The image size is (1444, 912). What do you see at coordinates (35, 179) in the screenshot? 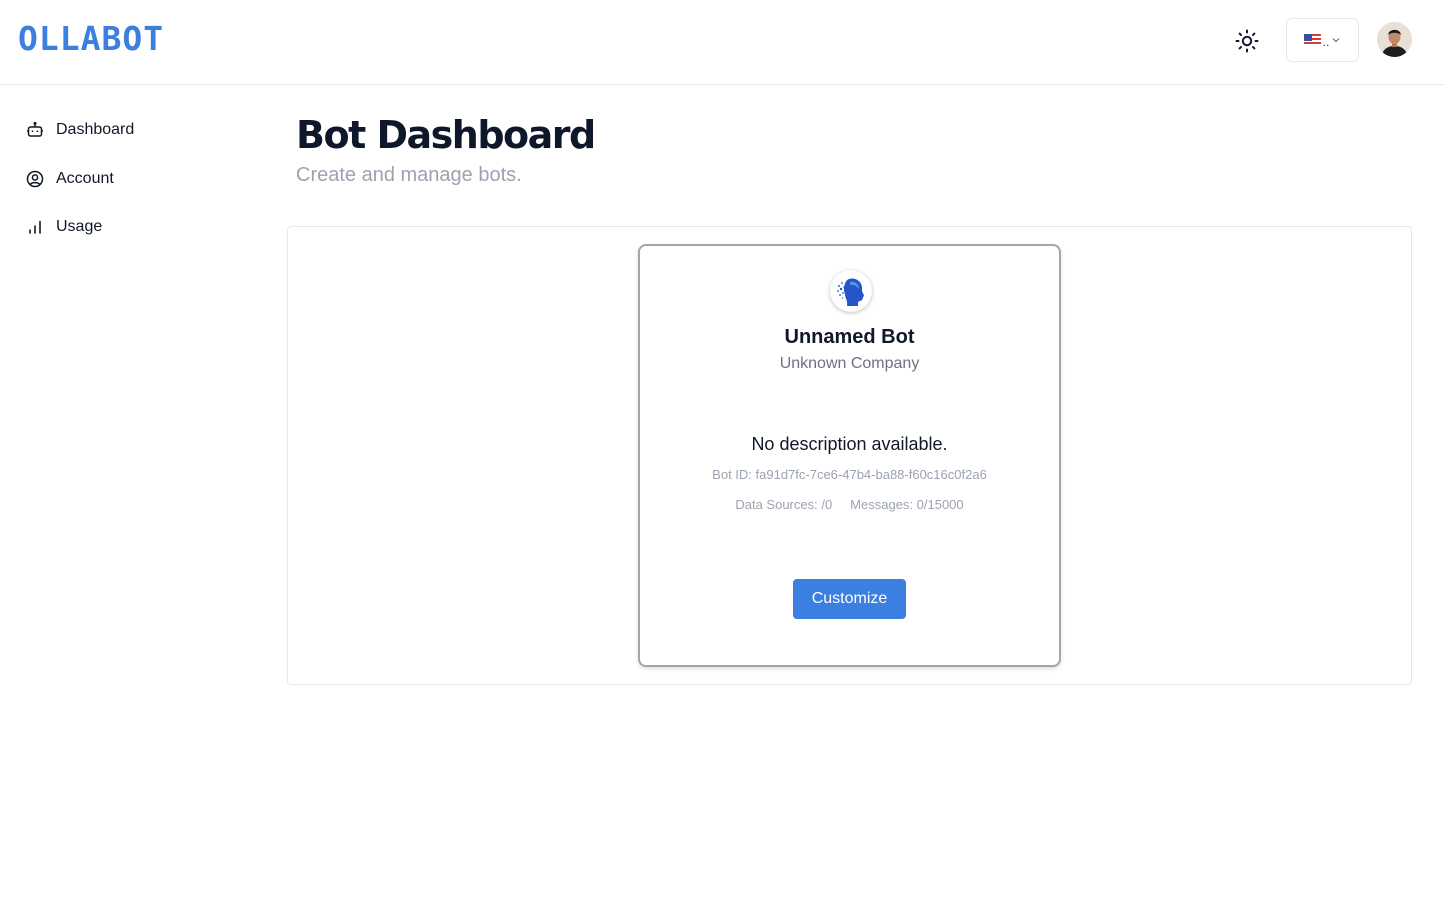
I see `user-circle-icon` at bounding box center [35, 179].